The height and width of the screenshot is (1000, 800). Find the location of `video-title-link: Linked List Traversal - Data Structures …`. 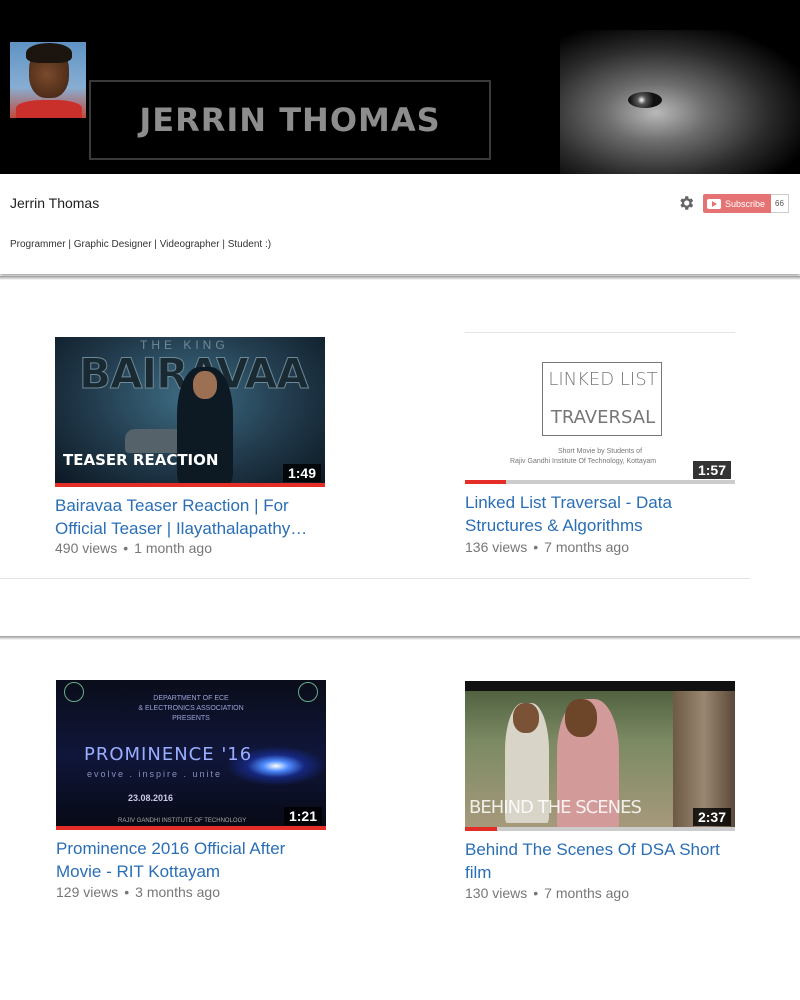

video-title-link: Linked List Traversal - Data Structures … is located at coordinates (602, 514).